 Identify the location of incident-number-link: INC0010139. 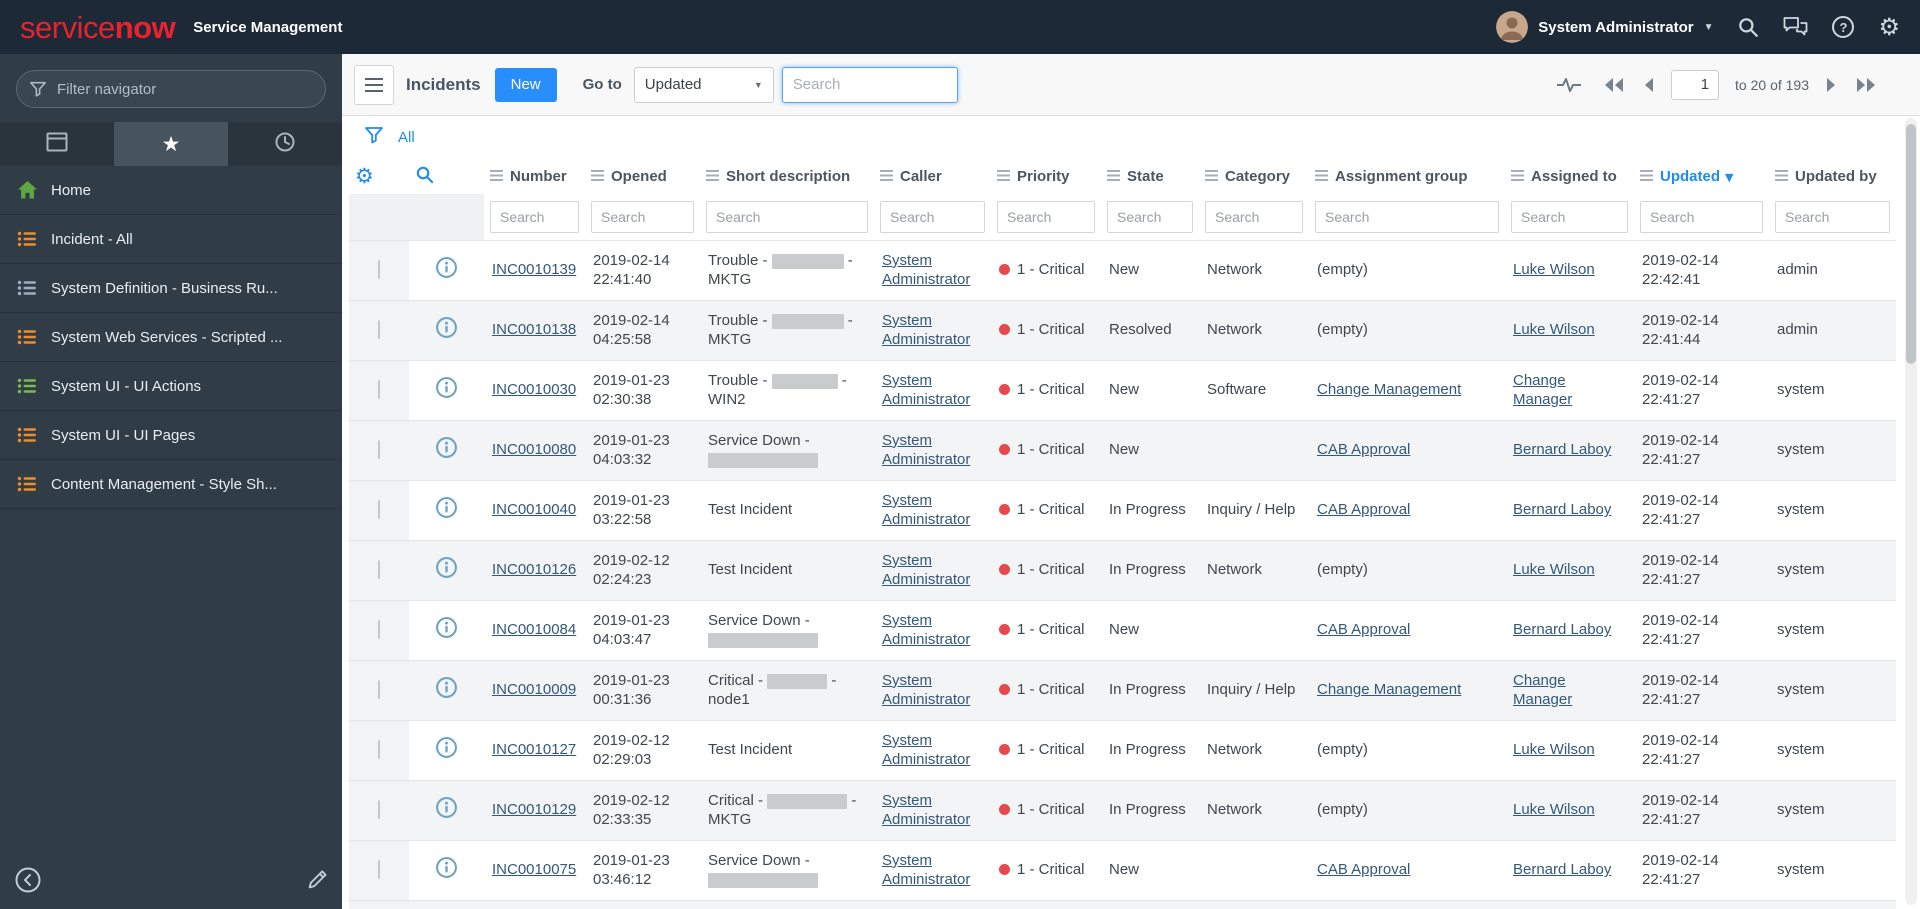
(534, 269).